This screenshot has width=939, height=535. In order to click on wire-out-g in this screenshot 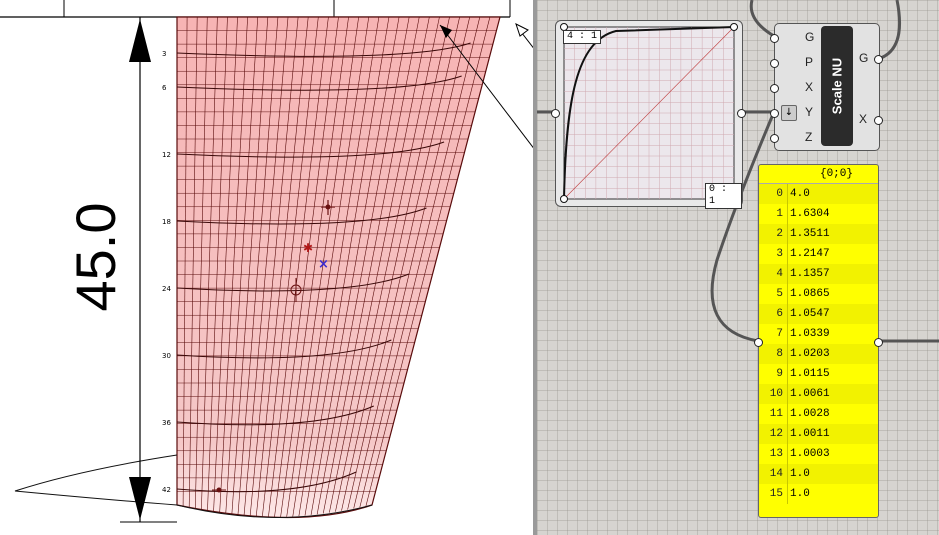, I will do `click(889, 30)`.